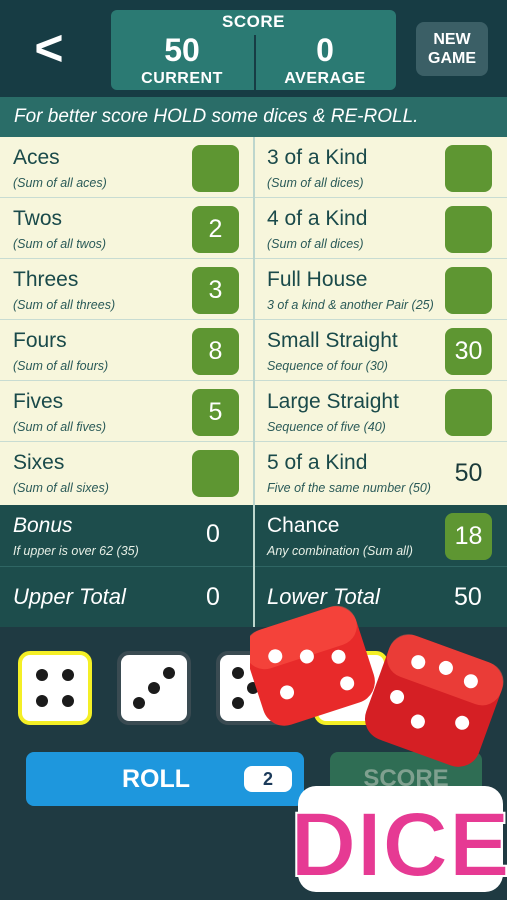 This screenshot has width=507, height=900. What do you see at coordinates (43, 525) in the screenshot?
I see `bonus-label: Bonus` at bounding box center [43, 525].